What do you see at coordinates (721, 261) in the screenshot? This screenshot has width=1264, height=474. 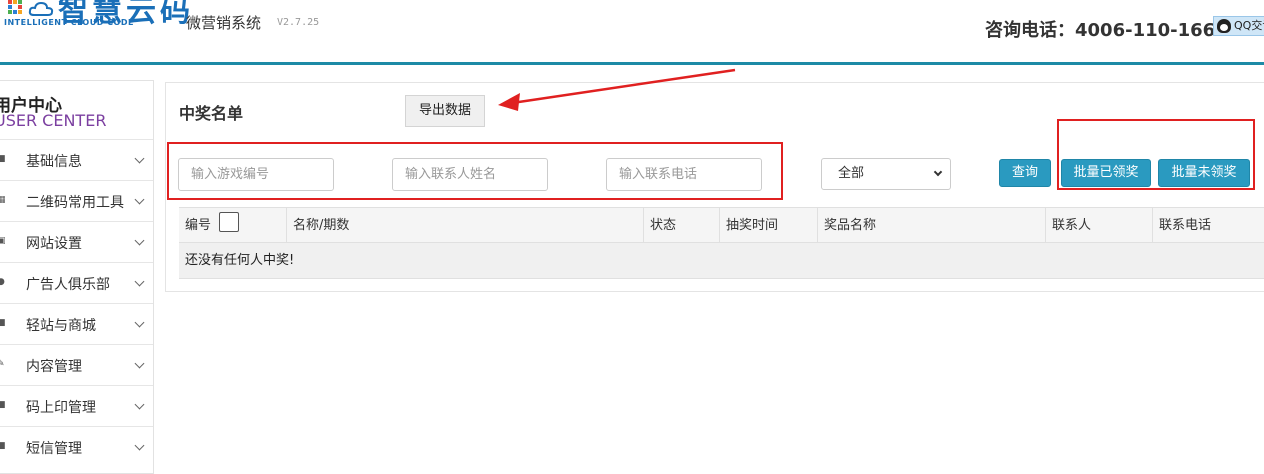 I see `empty-row: 还没有任何人中奖!` at bounding box center [721, 261].